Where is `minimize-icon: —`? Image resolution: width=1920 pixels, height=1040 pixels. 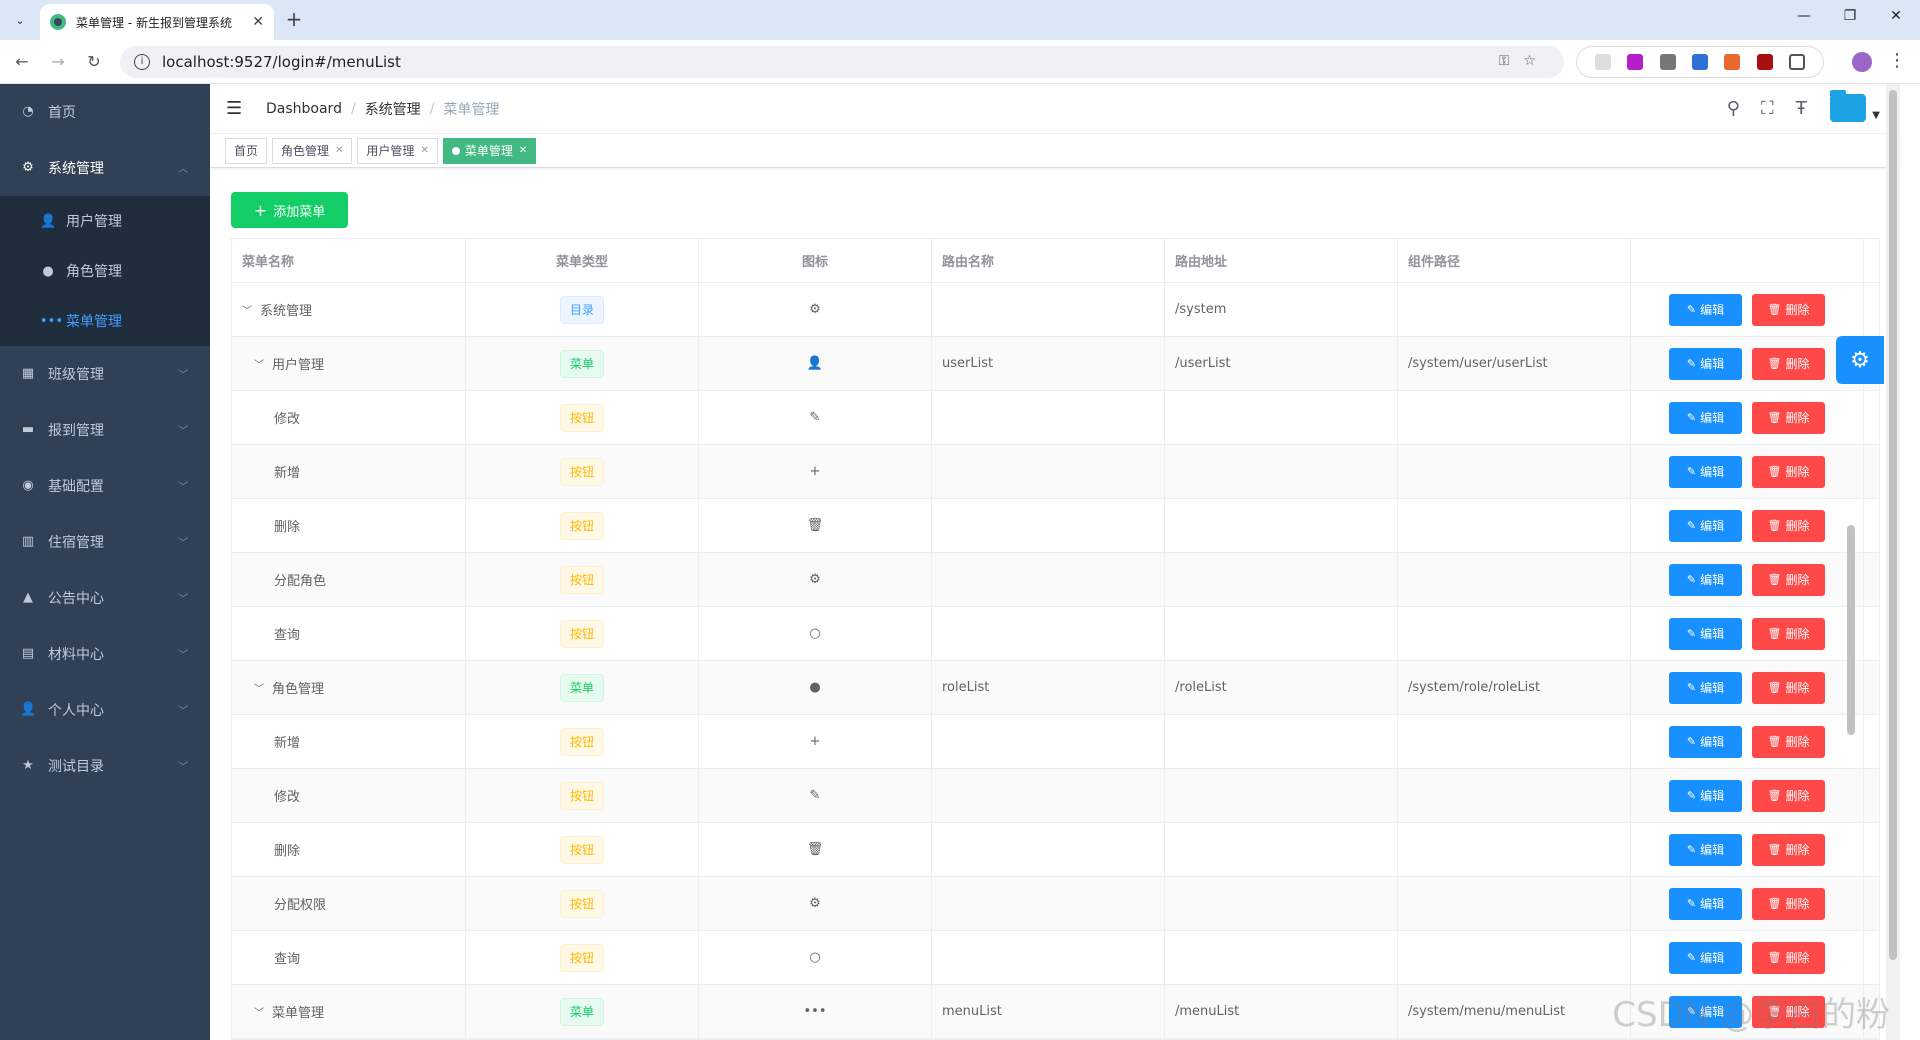 minimize-icon: — is located at coordinates (1804, 16).